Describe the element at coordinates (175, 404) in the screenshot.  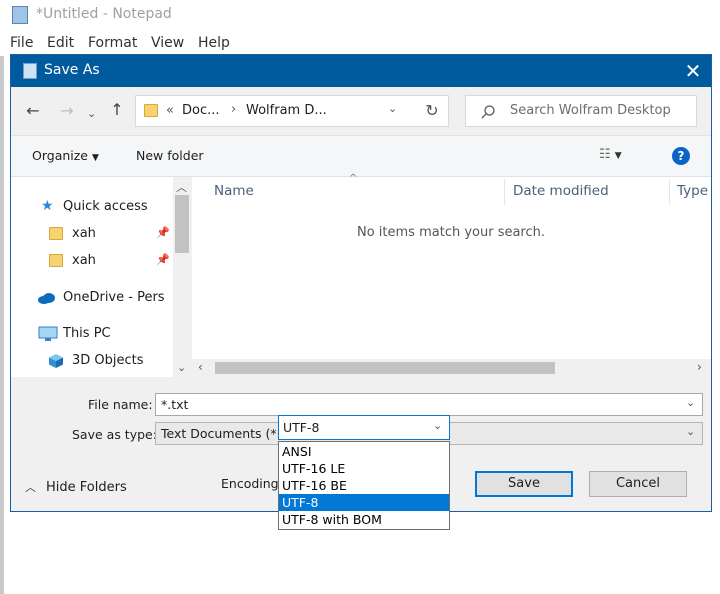
I see `file-name-value: *.txt` at that location.